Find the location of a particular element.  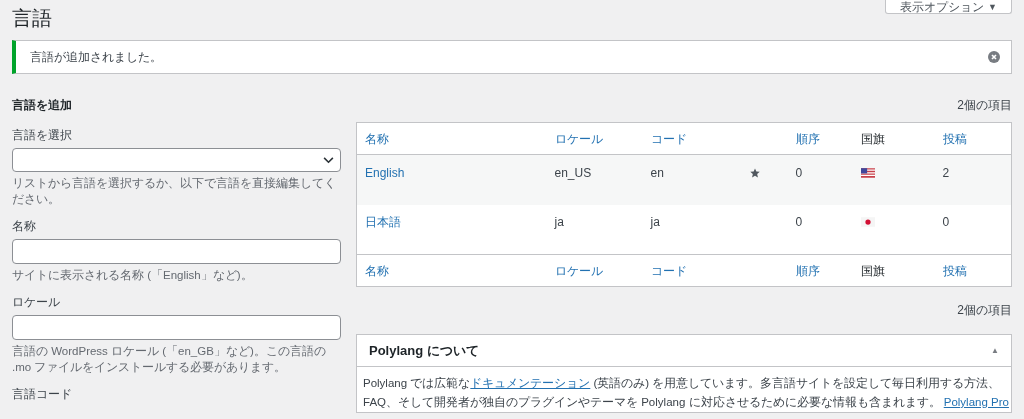

field-label: 言語を選択 is located at coordinates (42, 135).